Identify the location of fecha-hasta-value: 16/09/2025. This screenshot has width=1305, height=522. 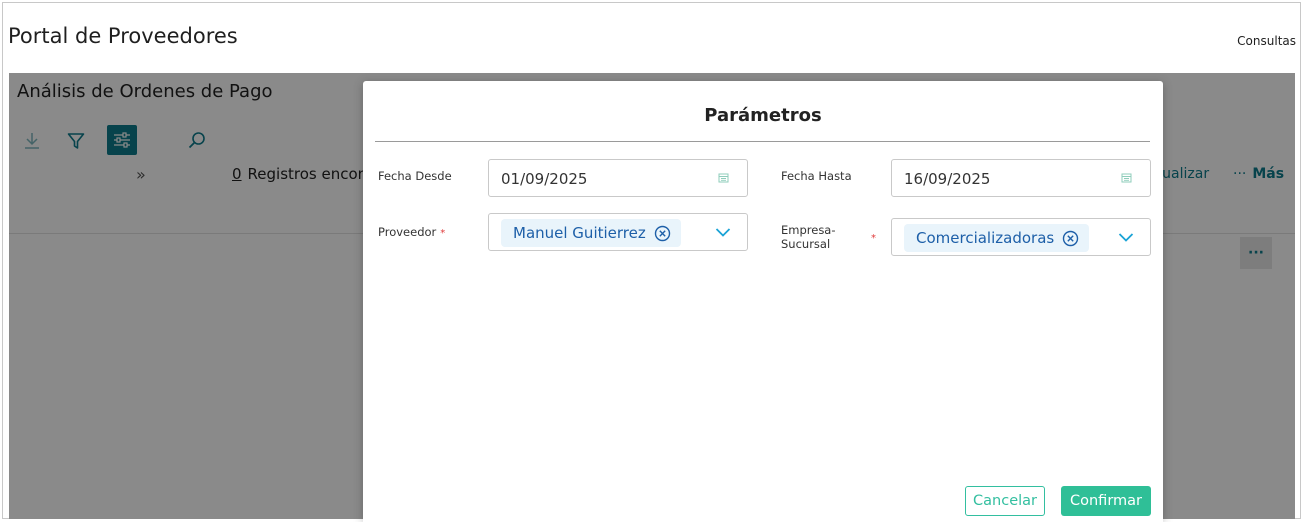
(947, 179).